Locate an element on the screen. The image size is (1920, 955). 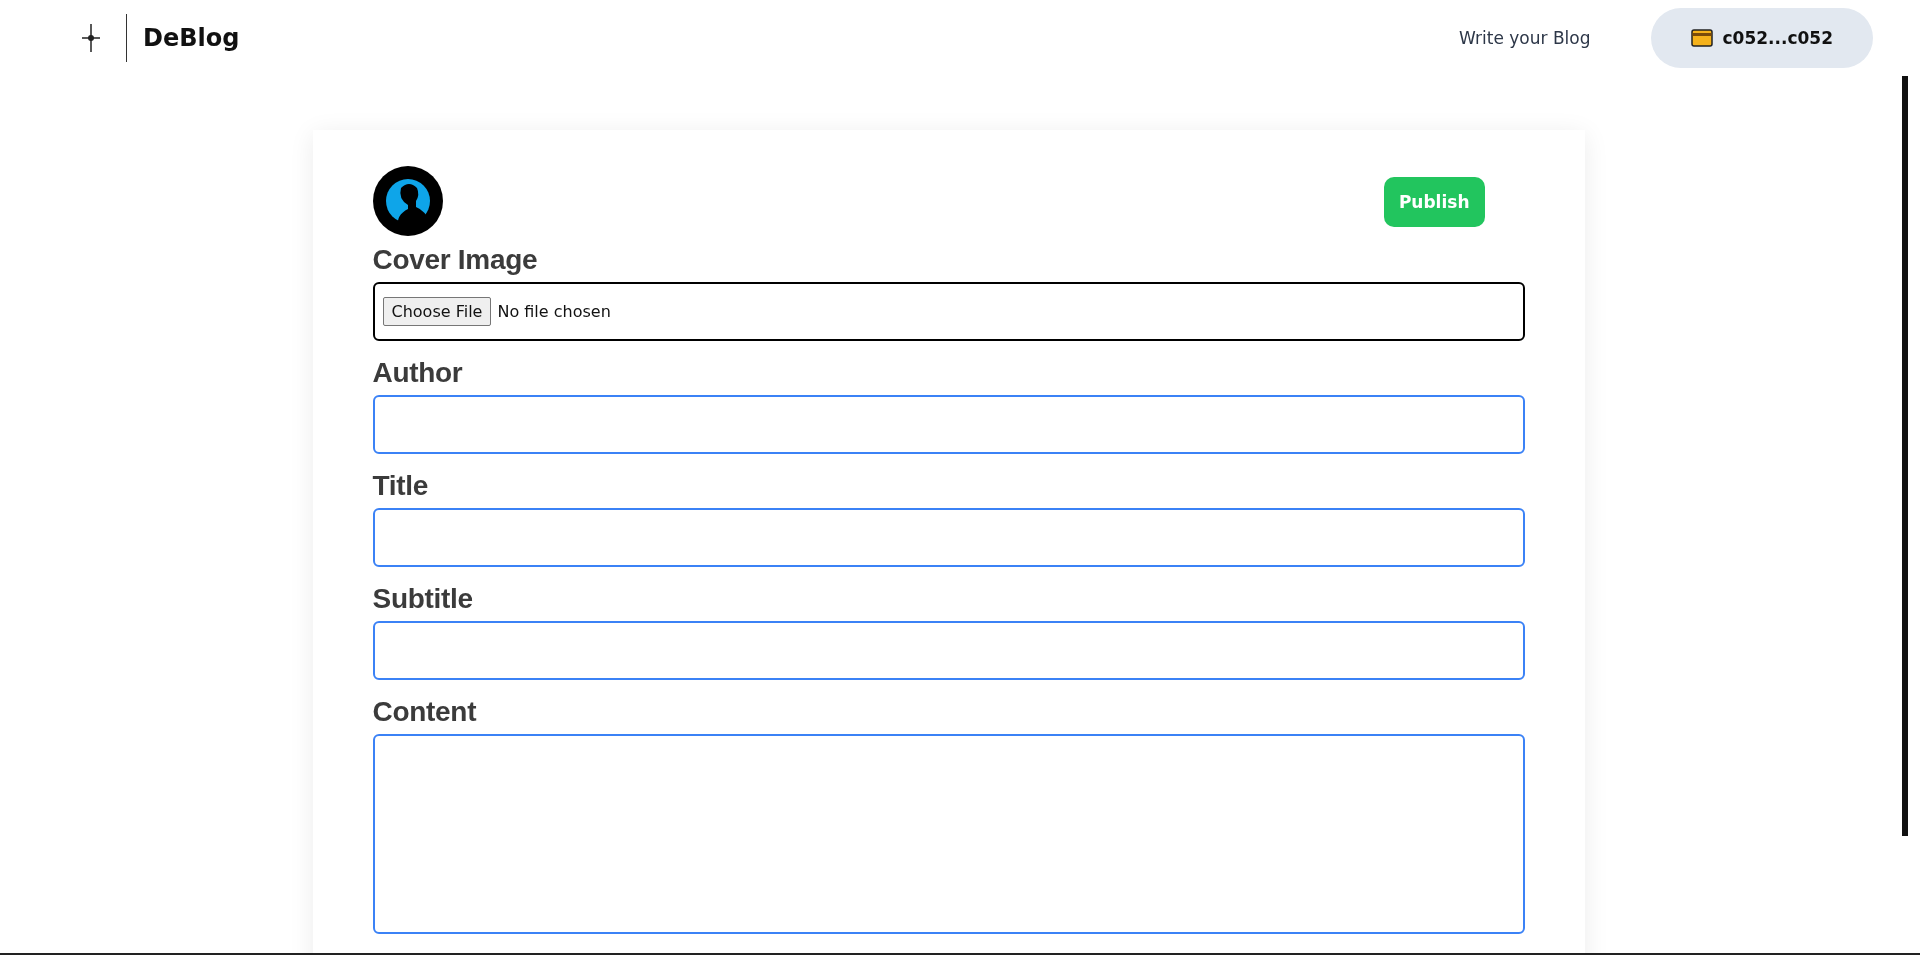
brand-name: DeBlog is located at coordinates (191, 38).